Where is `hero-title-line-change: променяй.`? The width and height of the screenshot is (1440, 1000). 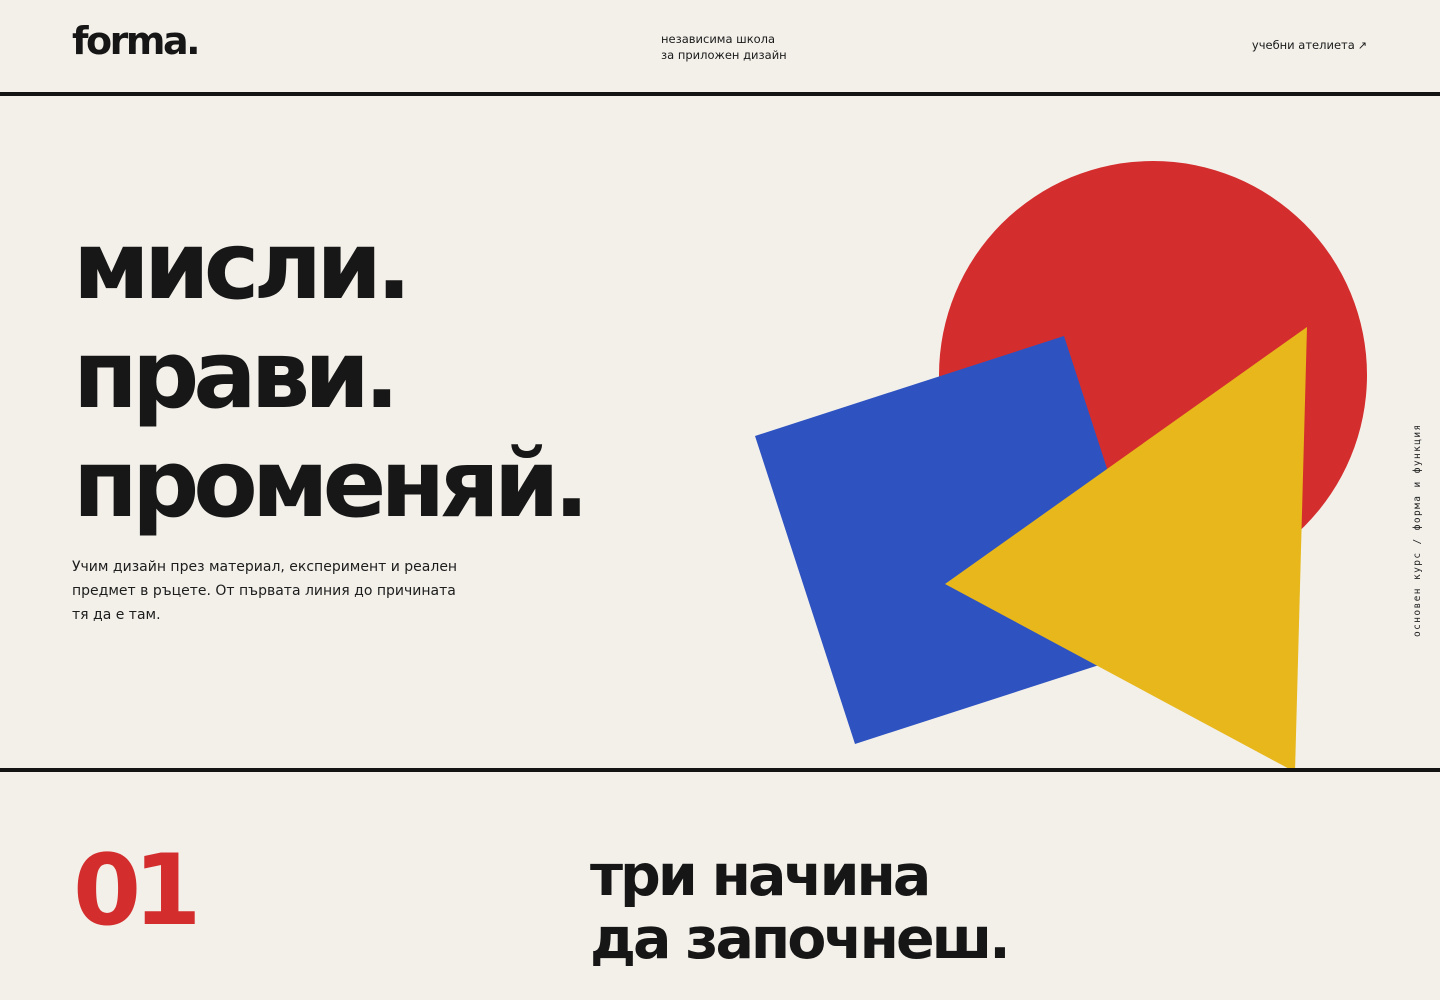
hero-title-line-change: променяй. is located at coordinates (331, 484).